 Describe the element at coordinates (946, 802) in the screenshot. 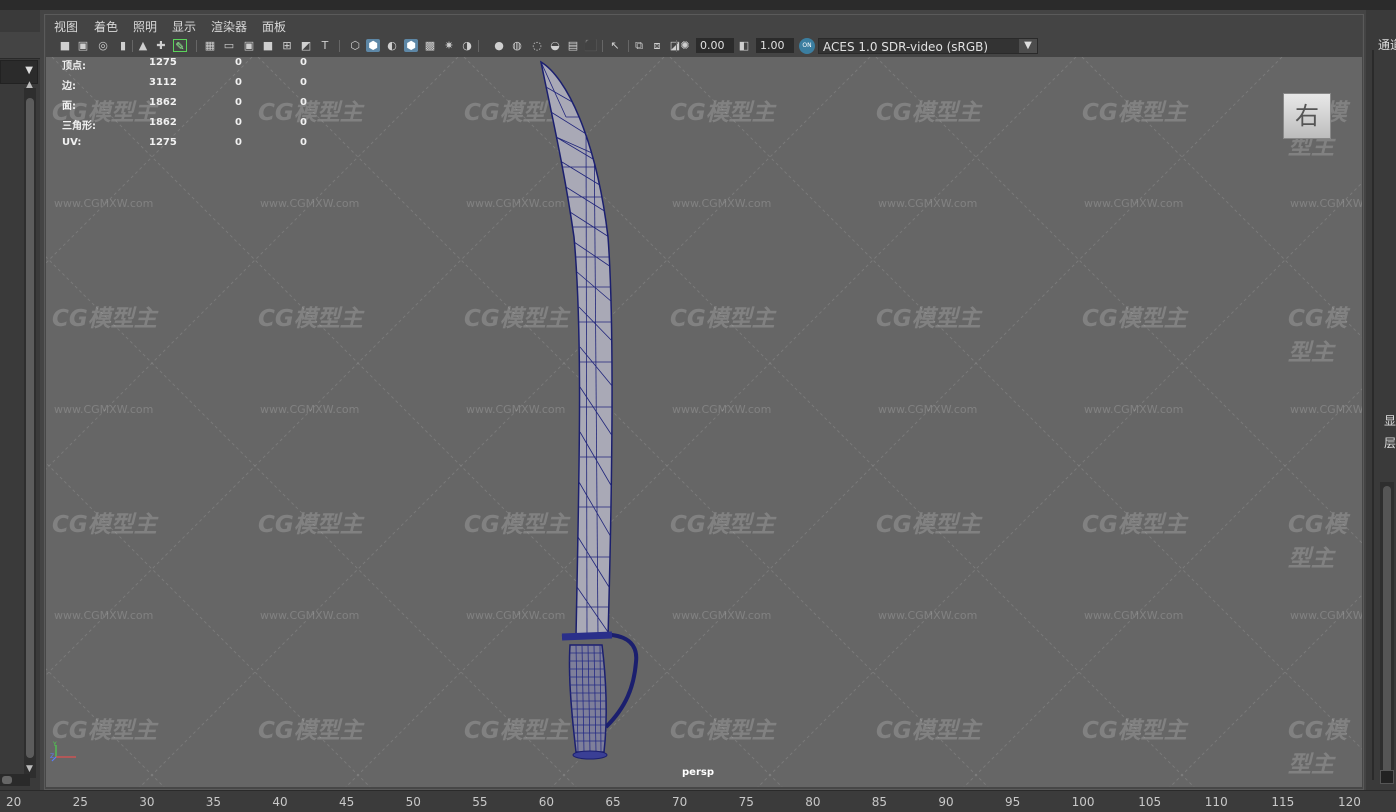

I see `timeline-tick-label: 90` at that location.